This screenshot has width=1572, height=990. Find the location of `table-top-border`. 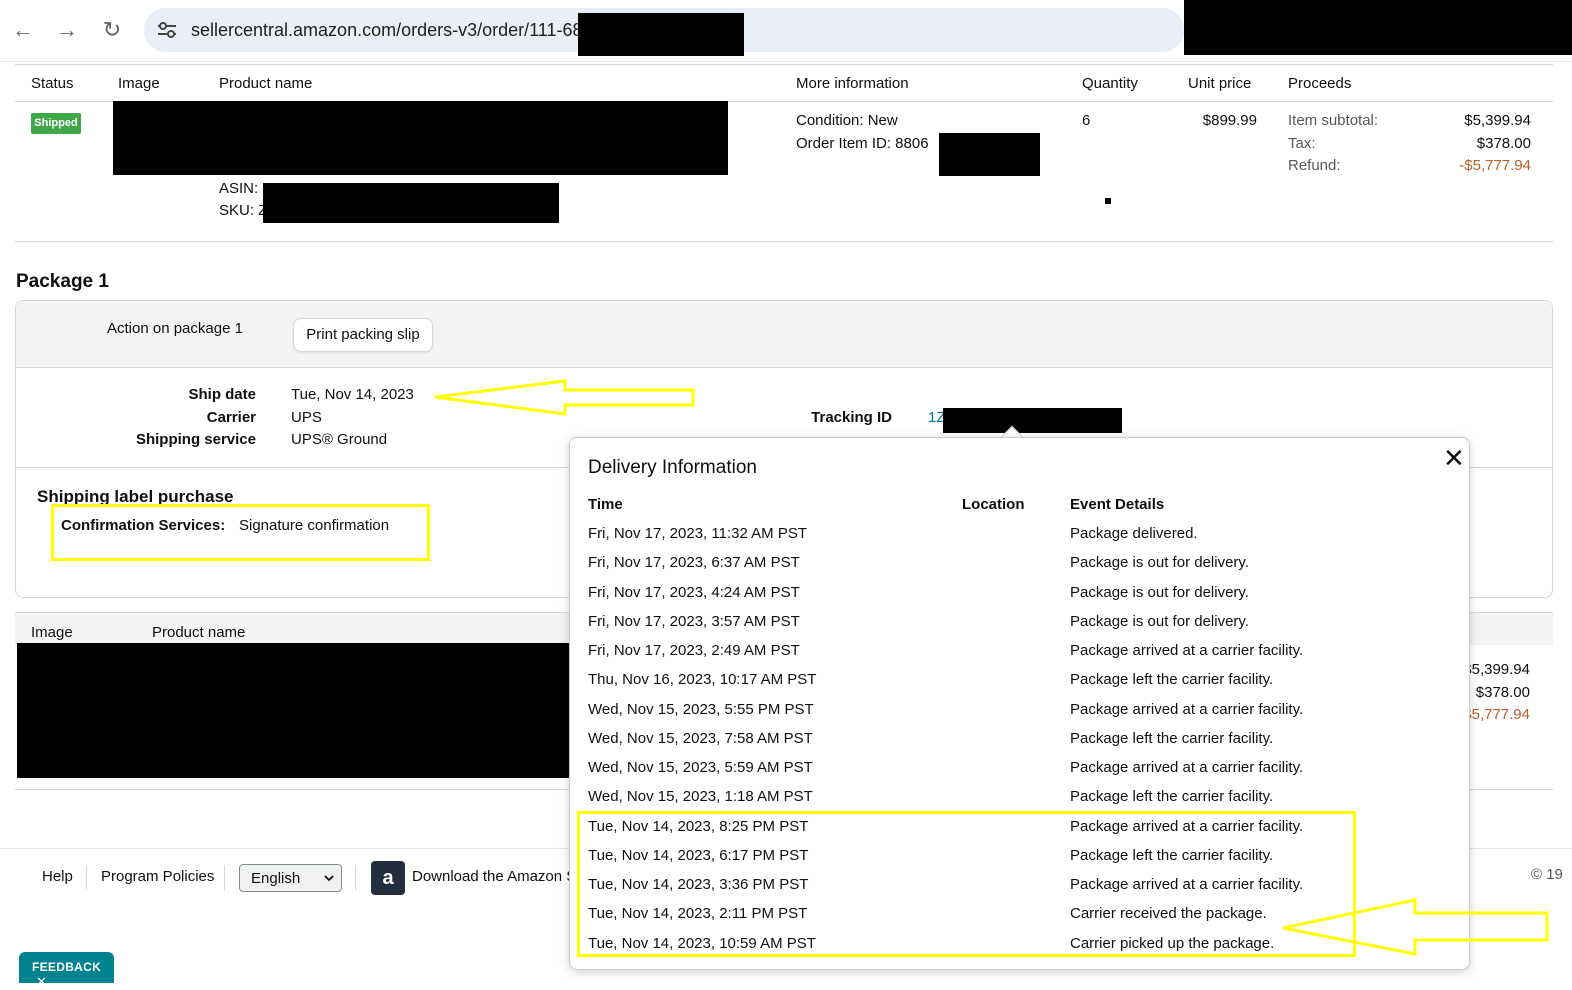

table-top-border is located at coordinates (784, 64).